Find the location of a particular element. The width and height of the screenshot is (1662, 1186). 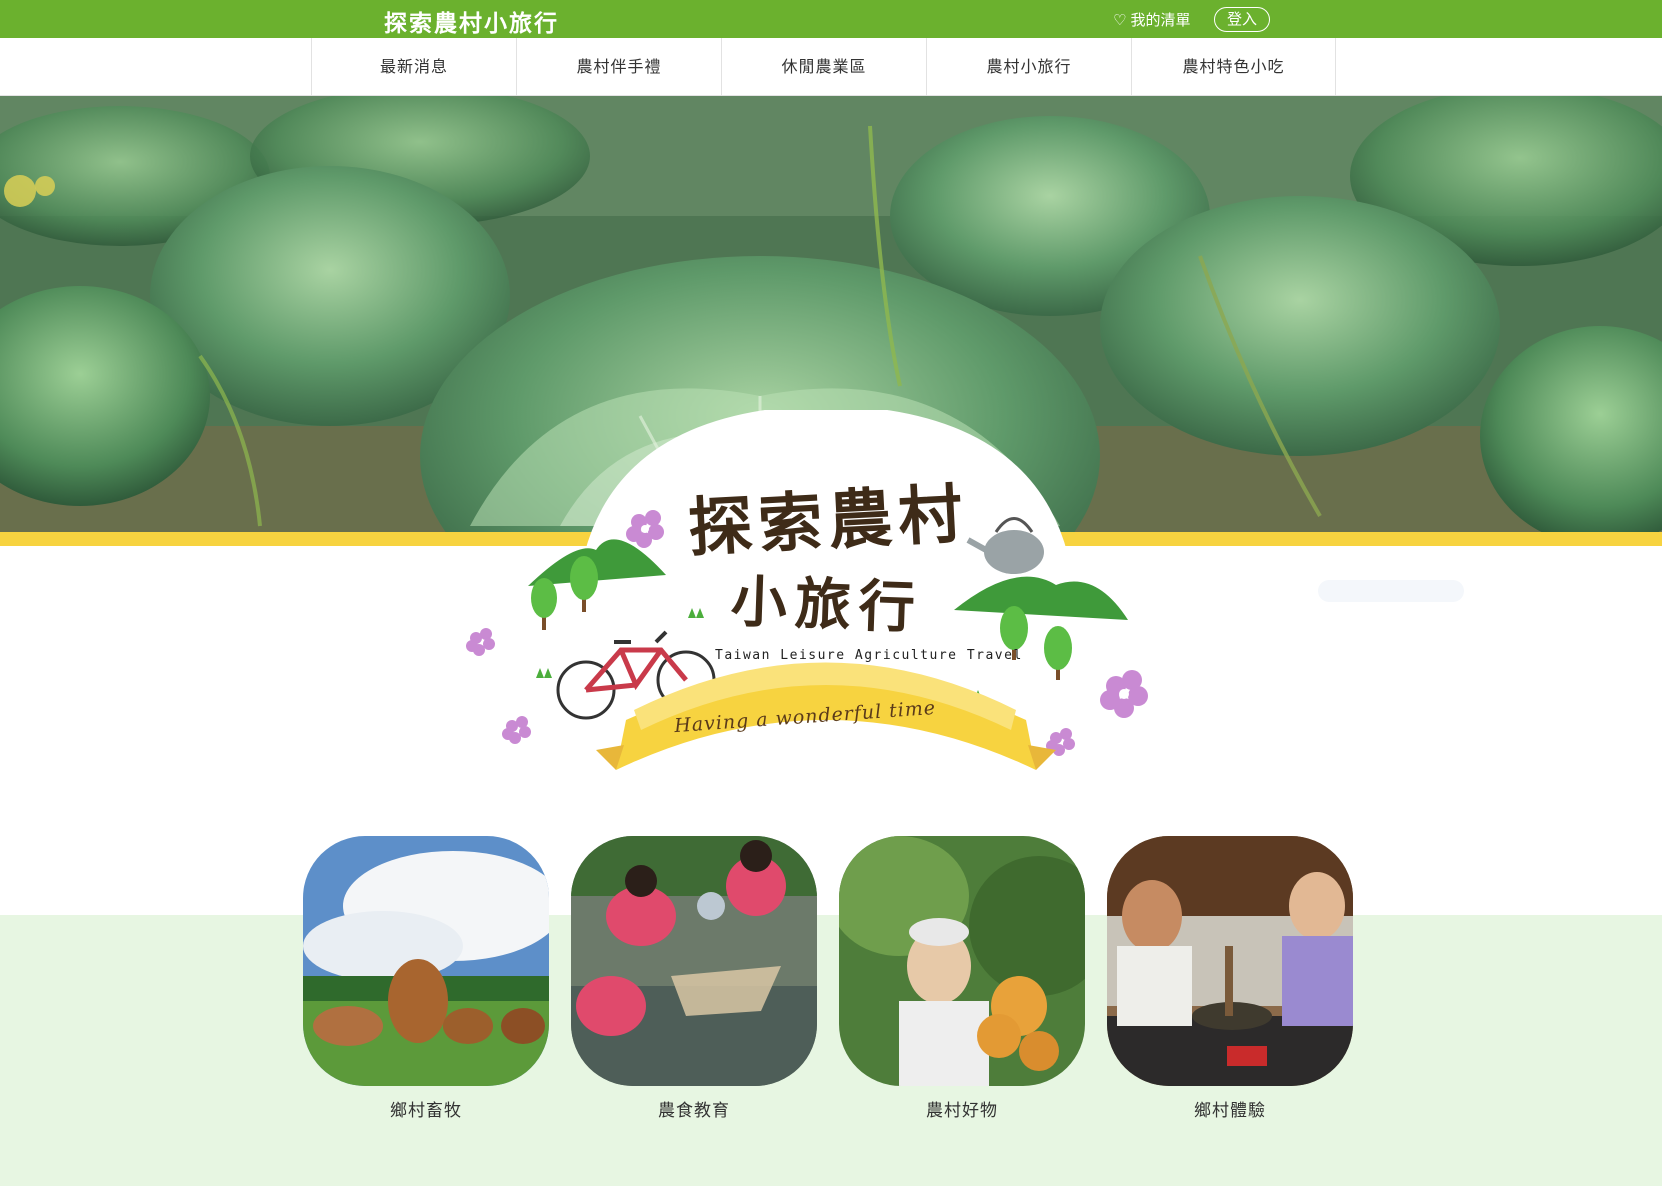

wishlist-label: 我的清單 is located at coordinates (1160, 20).